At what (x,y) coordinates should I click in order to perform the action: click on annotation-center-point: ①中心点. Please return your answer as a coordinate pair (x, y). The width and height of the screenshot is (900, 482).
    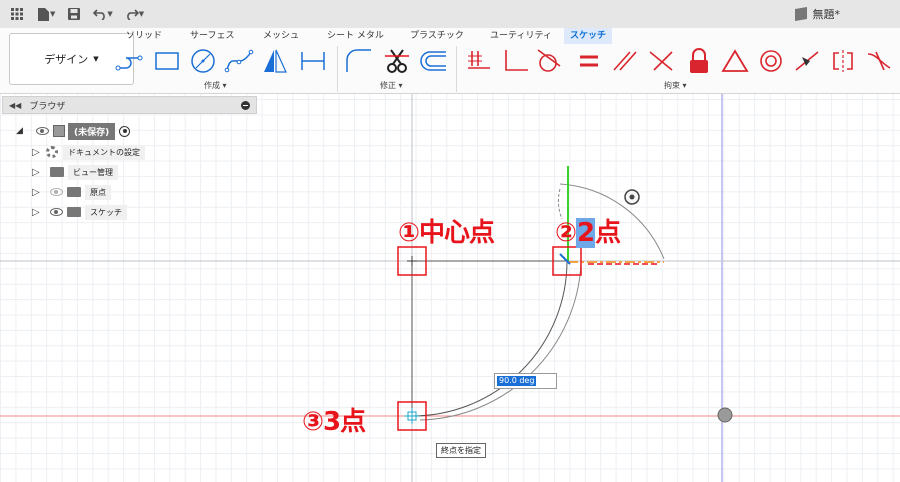
    Looking at the image, I should click on (446, 233).